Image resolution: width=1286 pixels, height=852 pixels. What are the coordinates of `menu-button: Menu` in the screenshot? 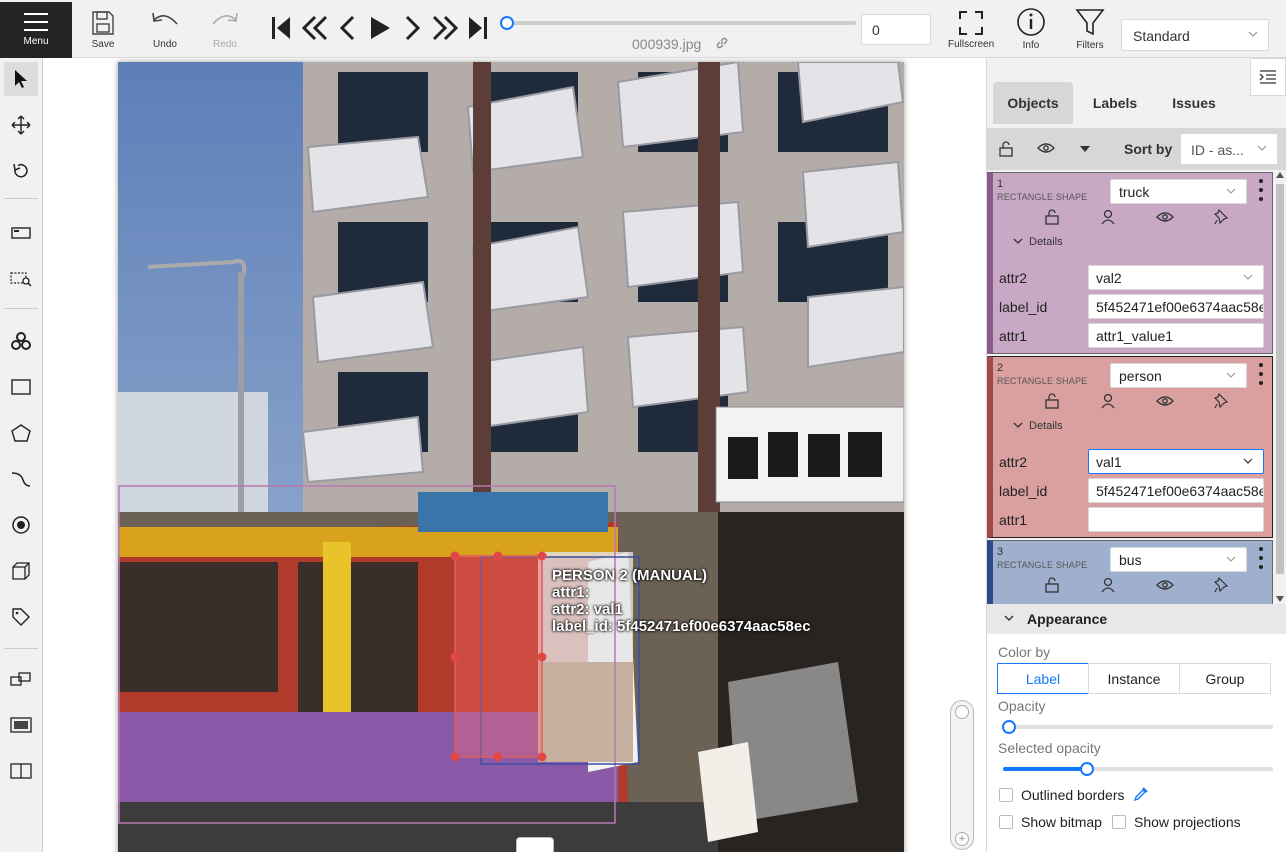 It's located at (36, 30).